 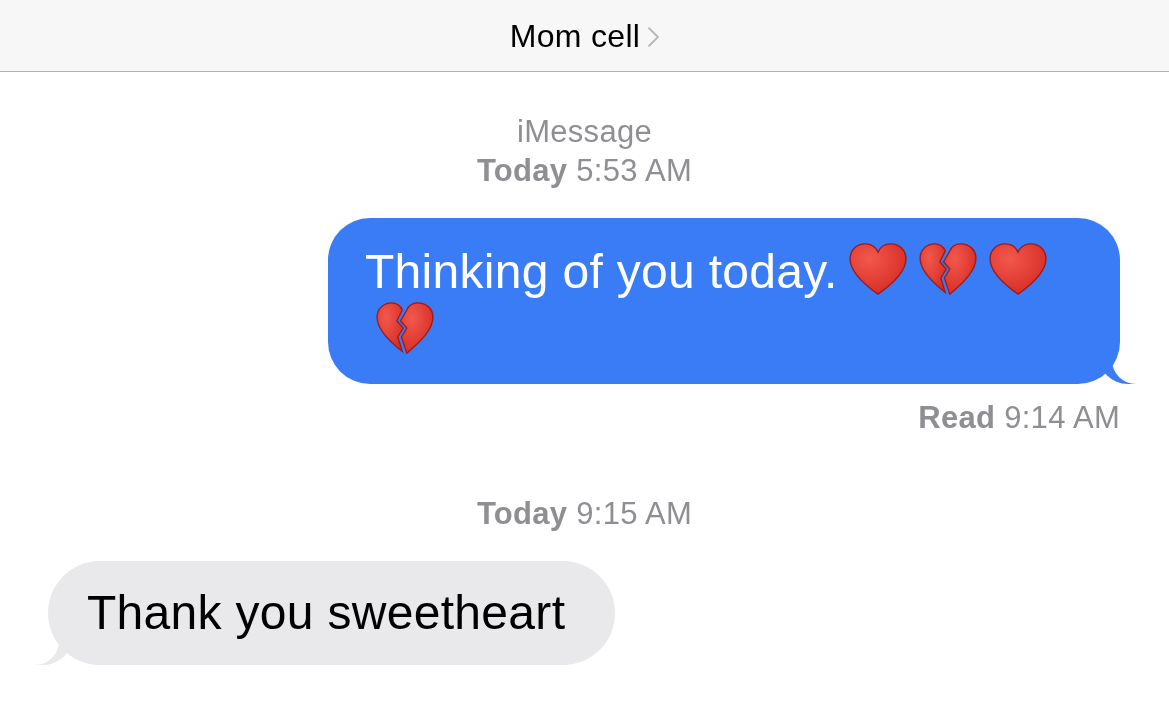 I want to click on message-text: Thank you sweetheart, so click(x=326, y=612).